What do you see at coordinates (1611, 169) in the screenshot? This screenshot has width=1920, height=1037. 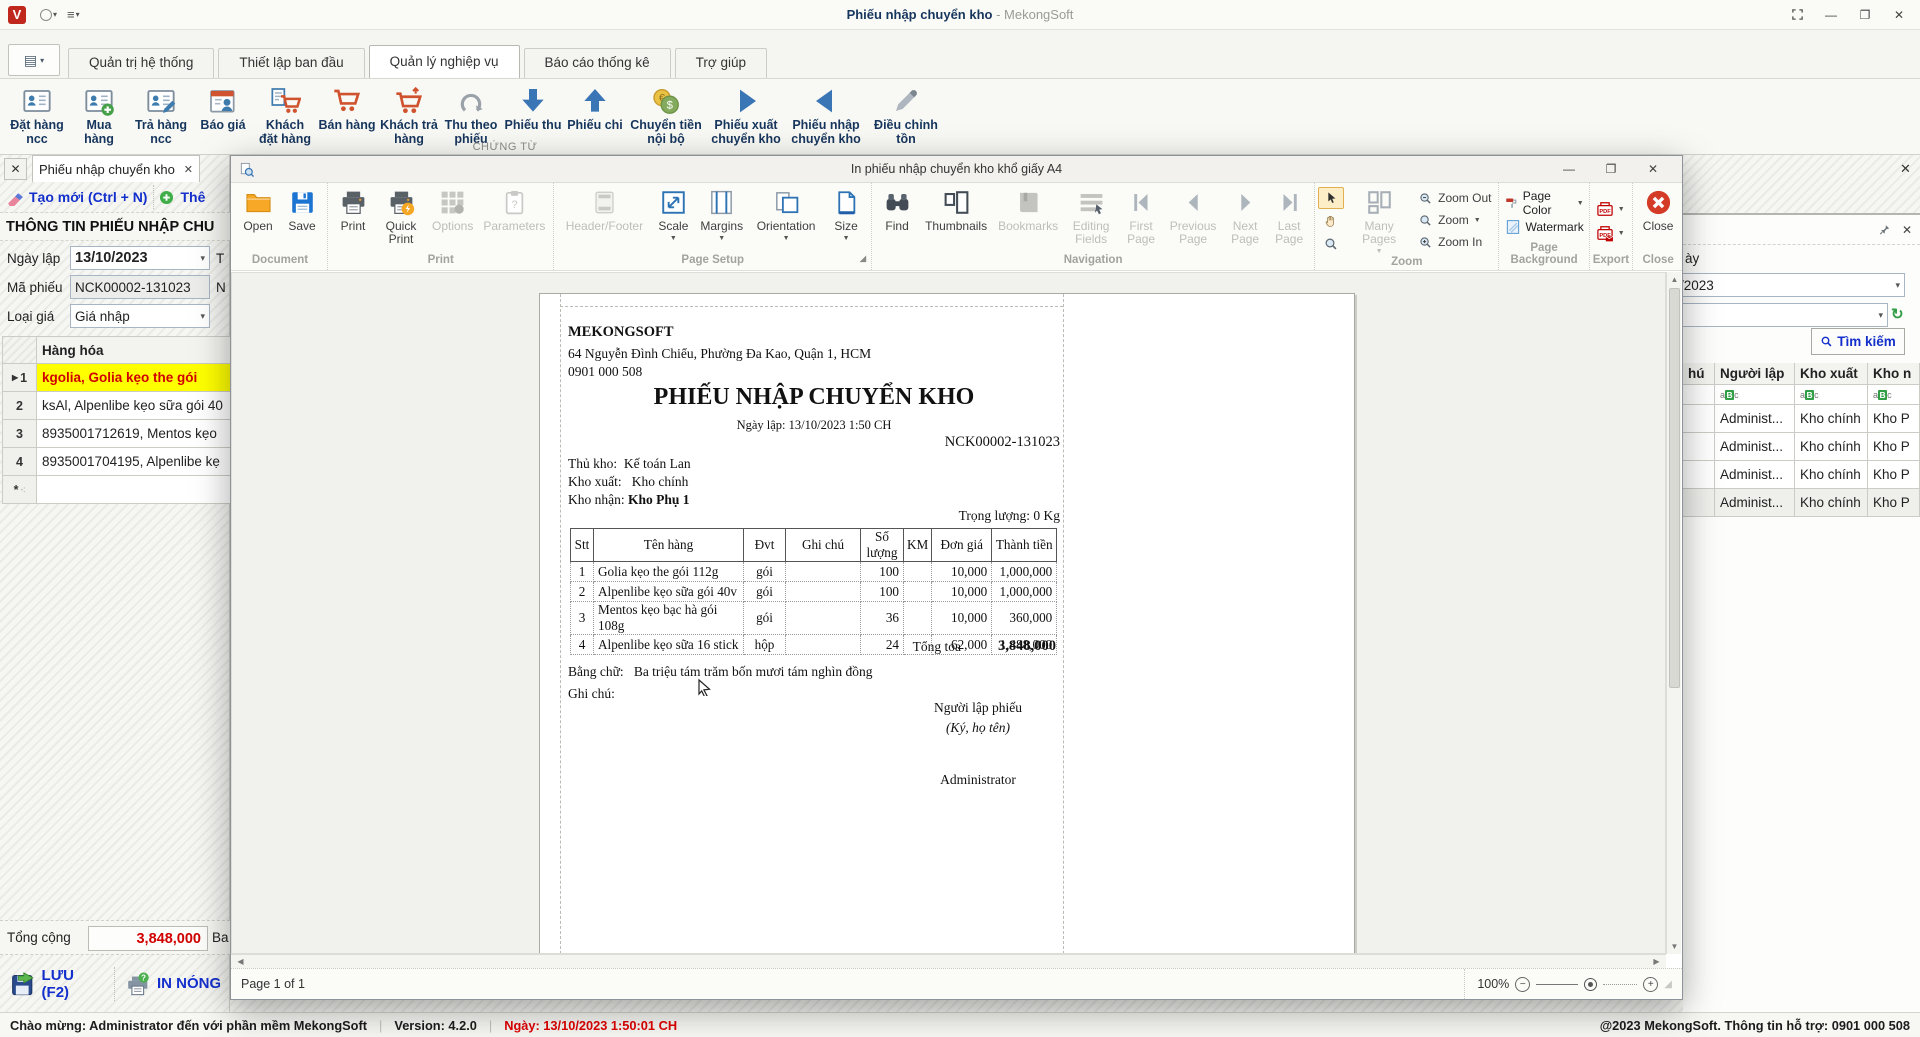 I see `preview-maximize-button: ❐` at bounding box center [1611, 169].